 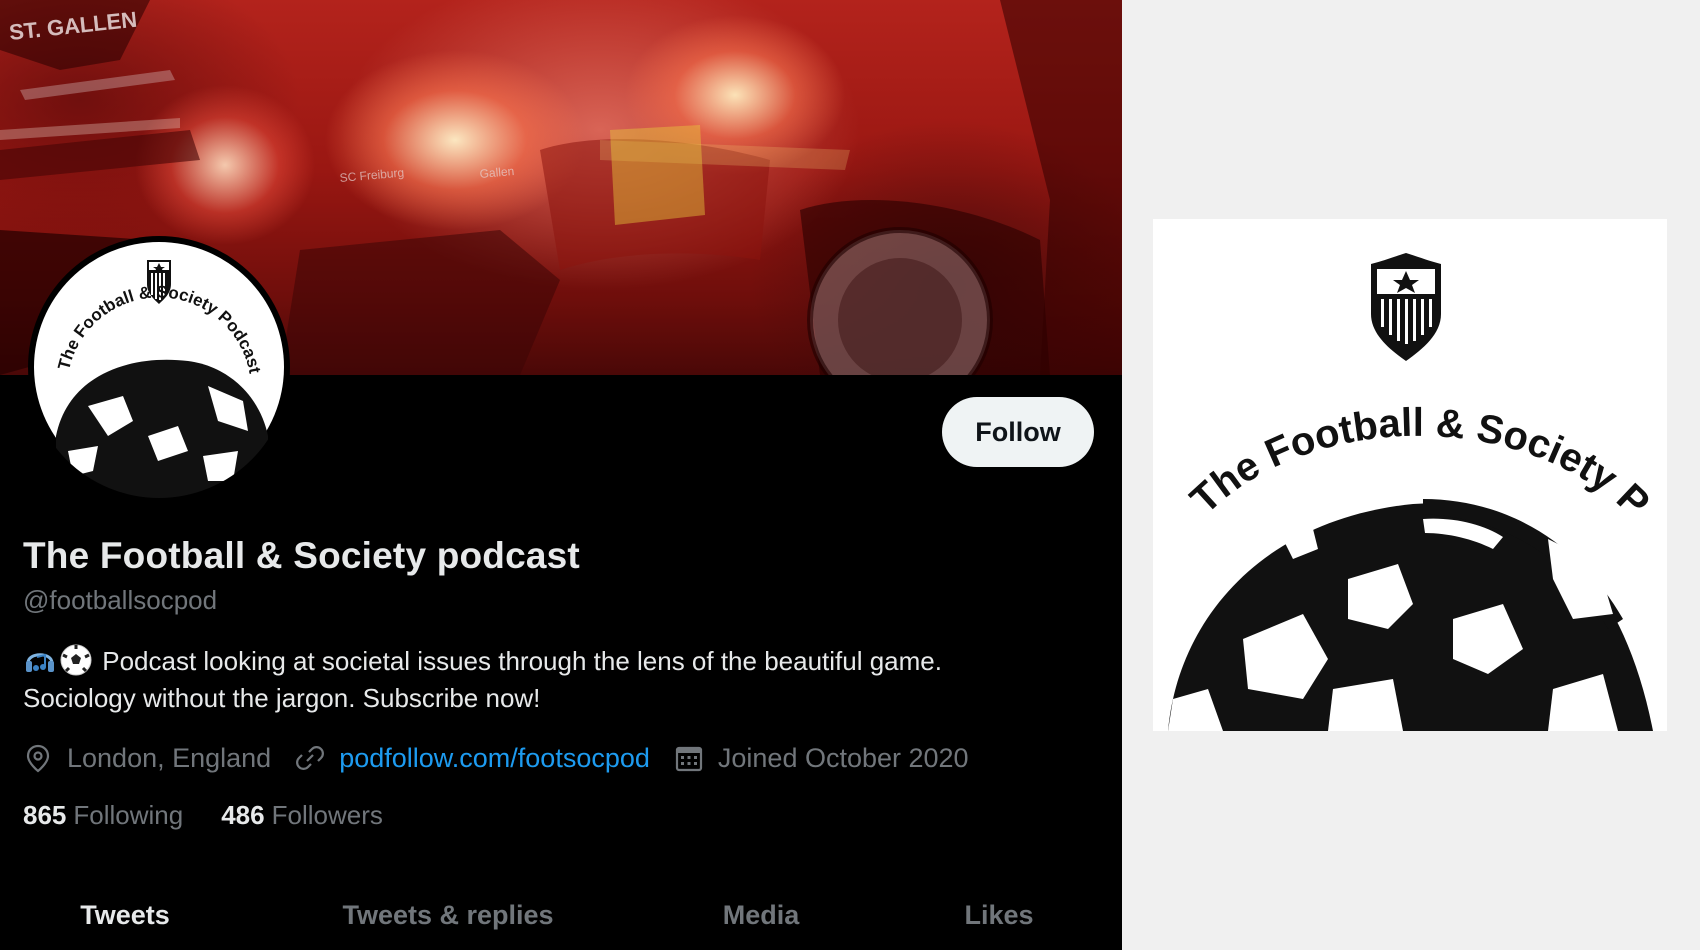 I want to click on website-link: podfollow.com/footsocpod, so click(x=494, y=758).